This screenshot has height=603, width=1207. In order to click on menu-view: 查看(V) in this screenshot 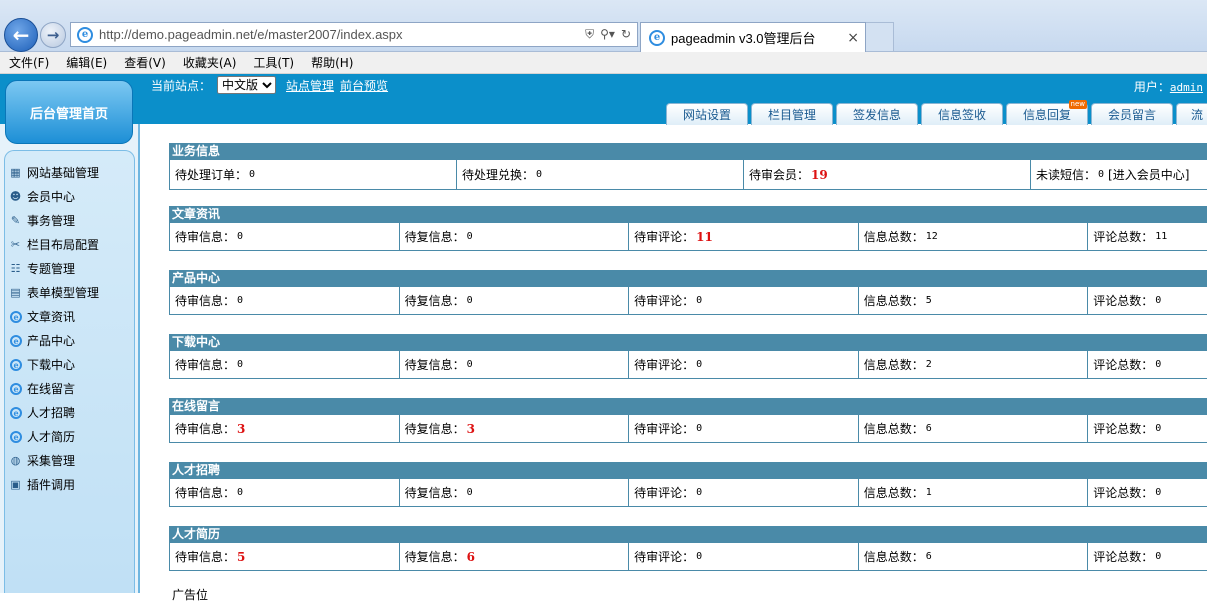, I will do `click(145, 62)`.